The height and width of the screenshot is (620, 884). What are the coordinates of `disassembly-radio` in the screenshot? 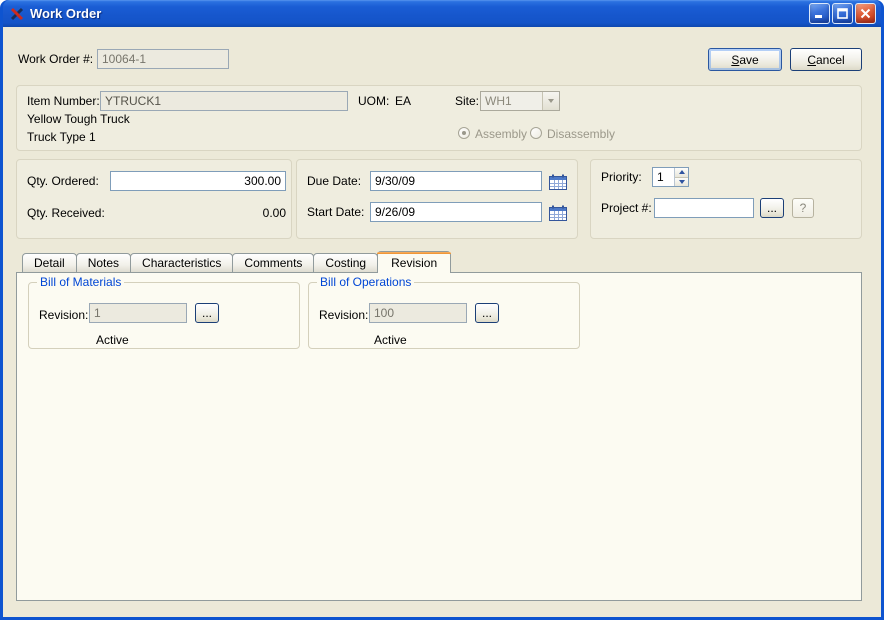 It's located at (536, 133).